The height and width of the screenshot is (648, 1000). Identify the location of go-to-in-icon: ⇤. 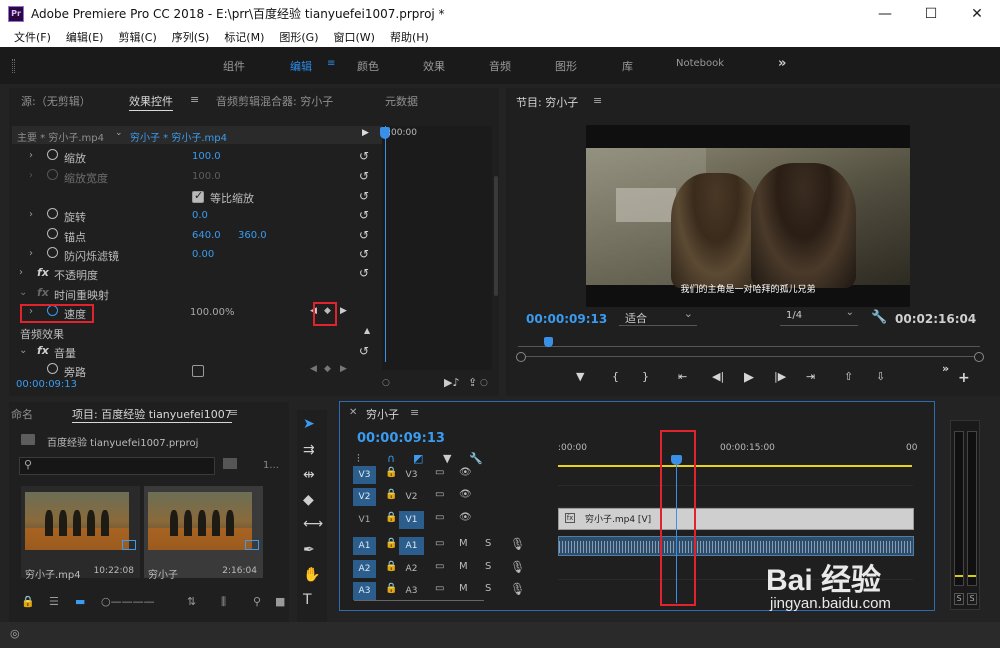
(682, 376).